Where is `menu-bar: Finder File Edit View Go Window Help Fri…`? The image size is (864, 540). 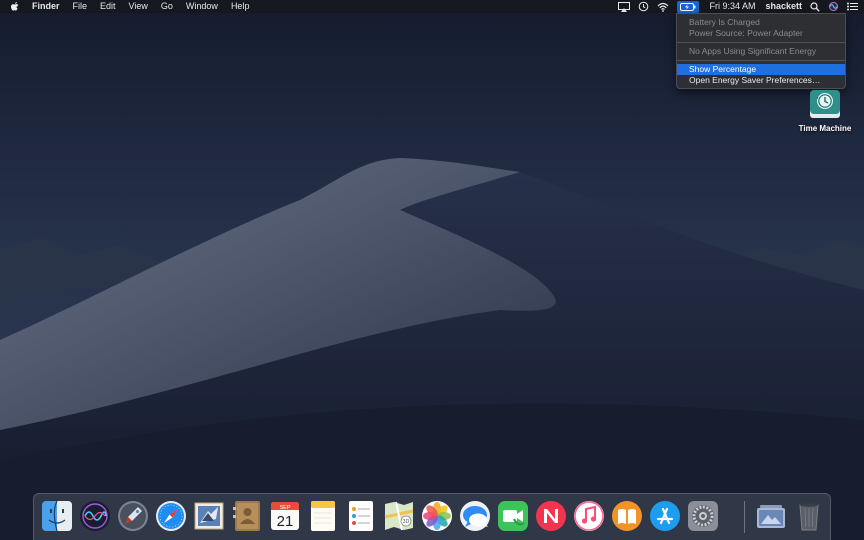 menu-bar: Finder File Edit View Go Window Help Fri… is located at coordinates (432, 6).